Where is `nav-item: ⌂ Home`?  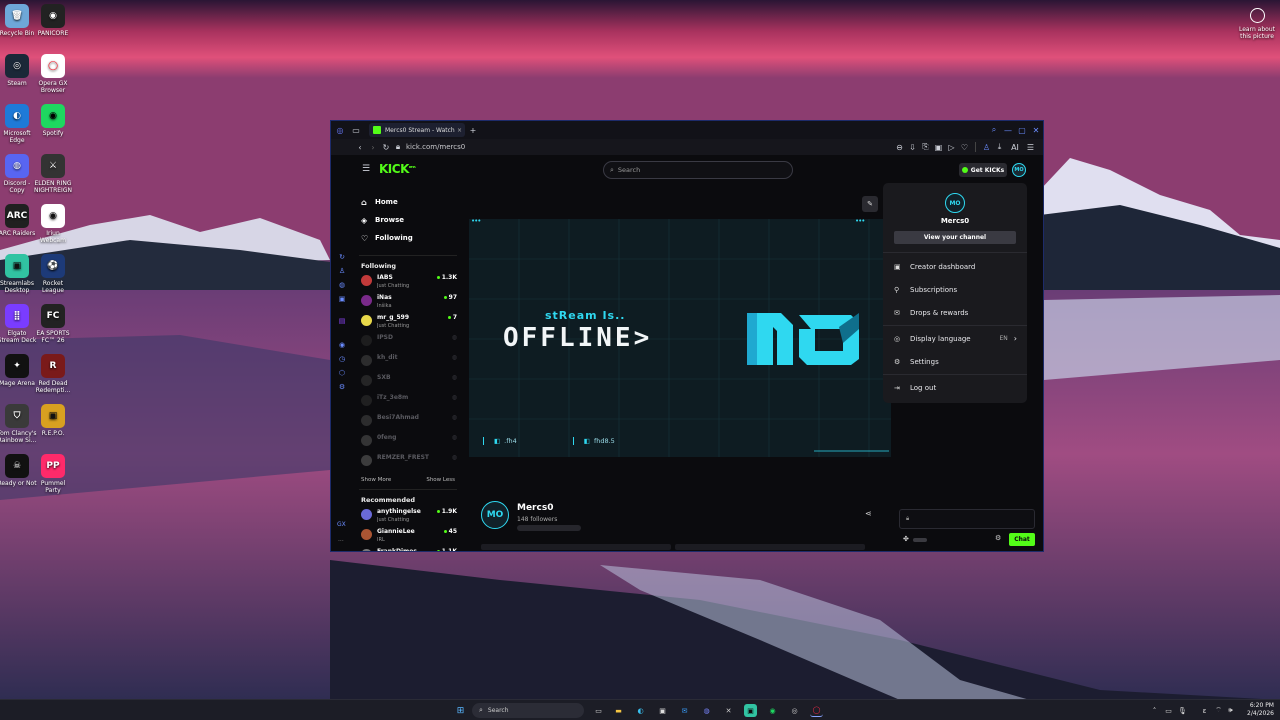
nav-item: ⌂ Home is located at coordinates (408, 202).